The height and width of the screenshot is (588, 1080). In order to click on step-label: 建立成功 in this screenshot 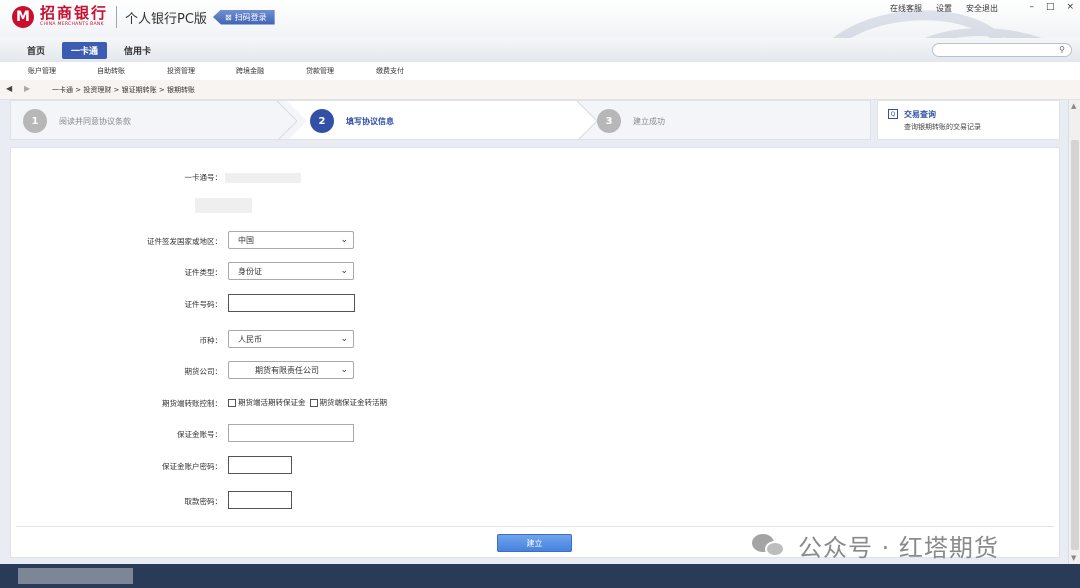, I will do `click(649, 121)`.